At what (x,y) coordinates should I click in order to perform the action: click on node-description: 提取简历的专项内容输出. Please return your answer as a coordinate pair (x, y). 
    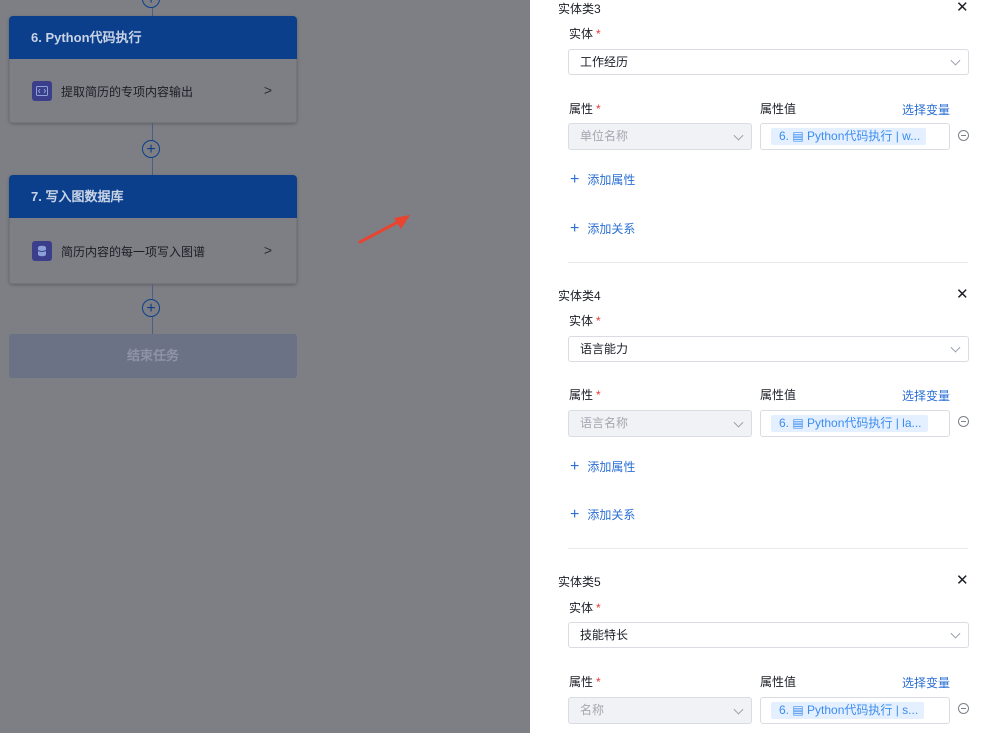
    Looking at the image, I should click on (127, 92).